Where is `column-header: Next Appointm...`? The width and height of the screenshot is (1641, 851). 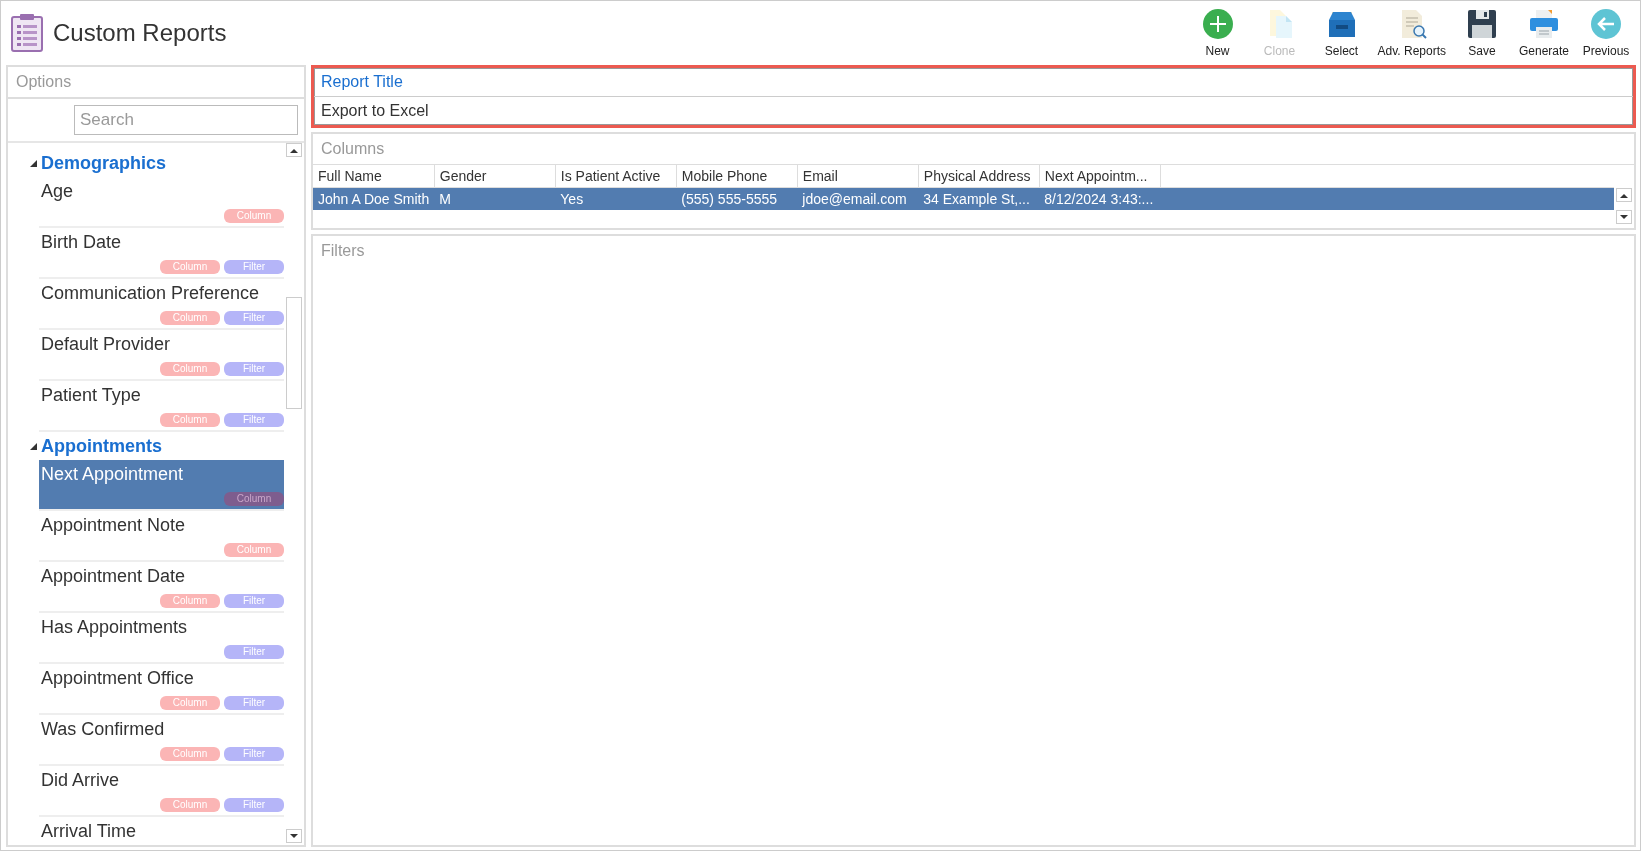
column-header: Next Appointm... is located at coordinates (1100, 176).